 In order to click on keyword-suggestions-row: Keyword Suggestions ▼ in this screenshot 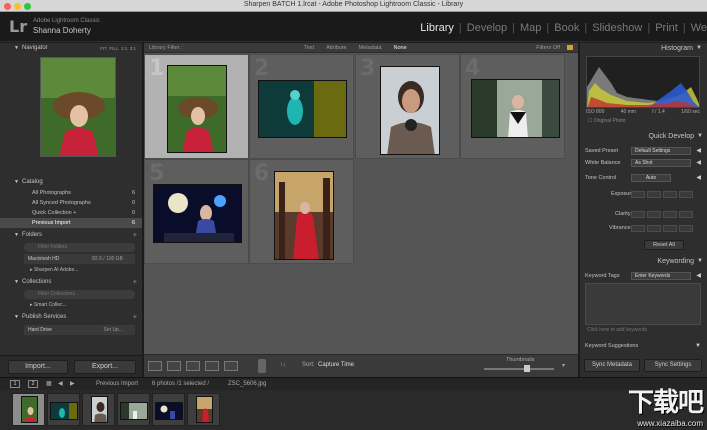, I will do `click(644, 346)`.